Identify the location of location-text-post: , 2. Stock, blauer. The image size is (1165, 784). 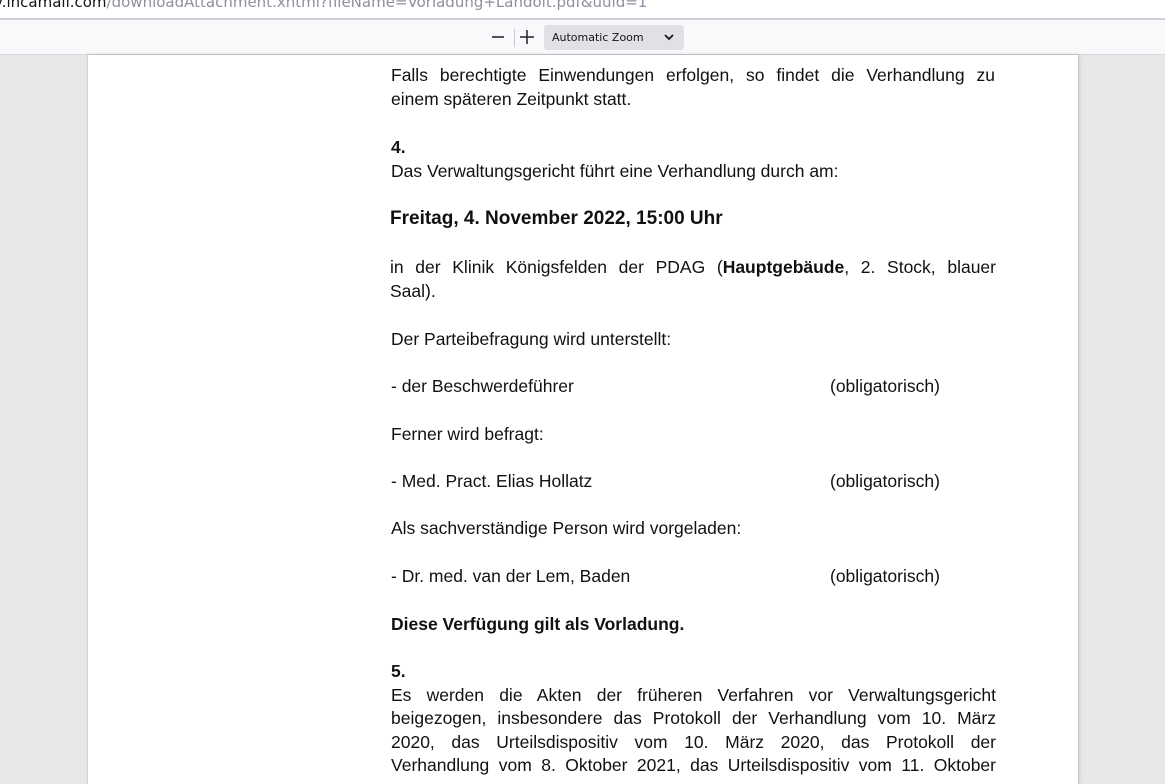
(920, 267).